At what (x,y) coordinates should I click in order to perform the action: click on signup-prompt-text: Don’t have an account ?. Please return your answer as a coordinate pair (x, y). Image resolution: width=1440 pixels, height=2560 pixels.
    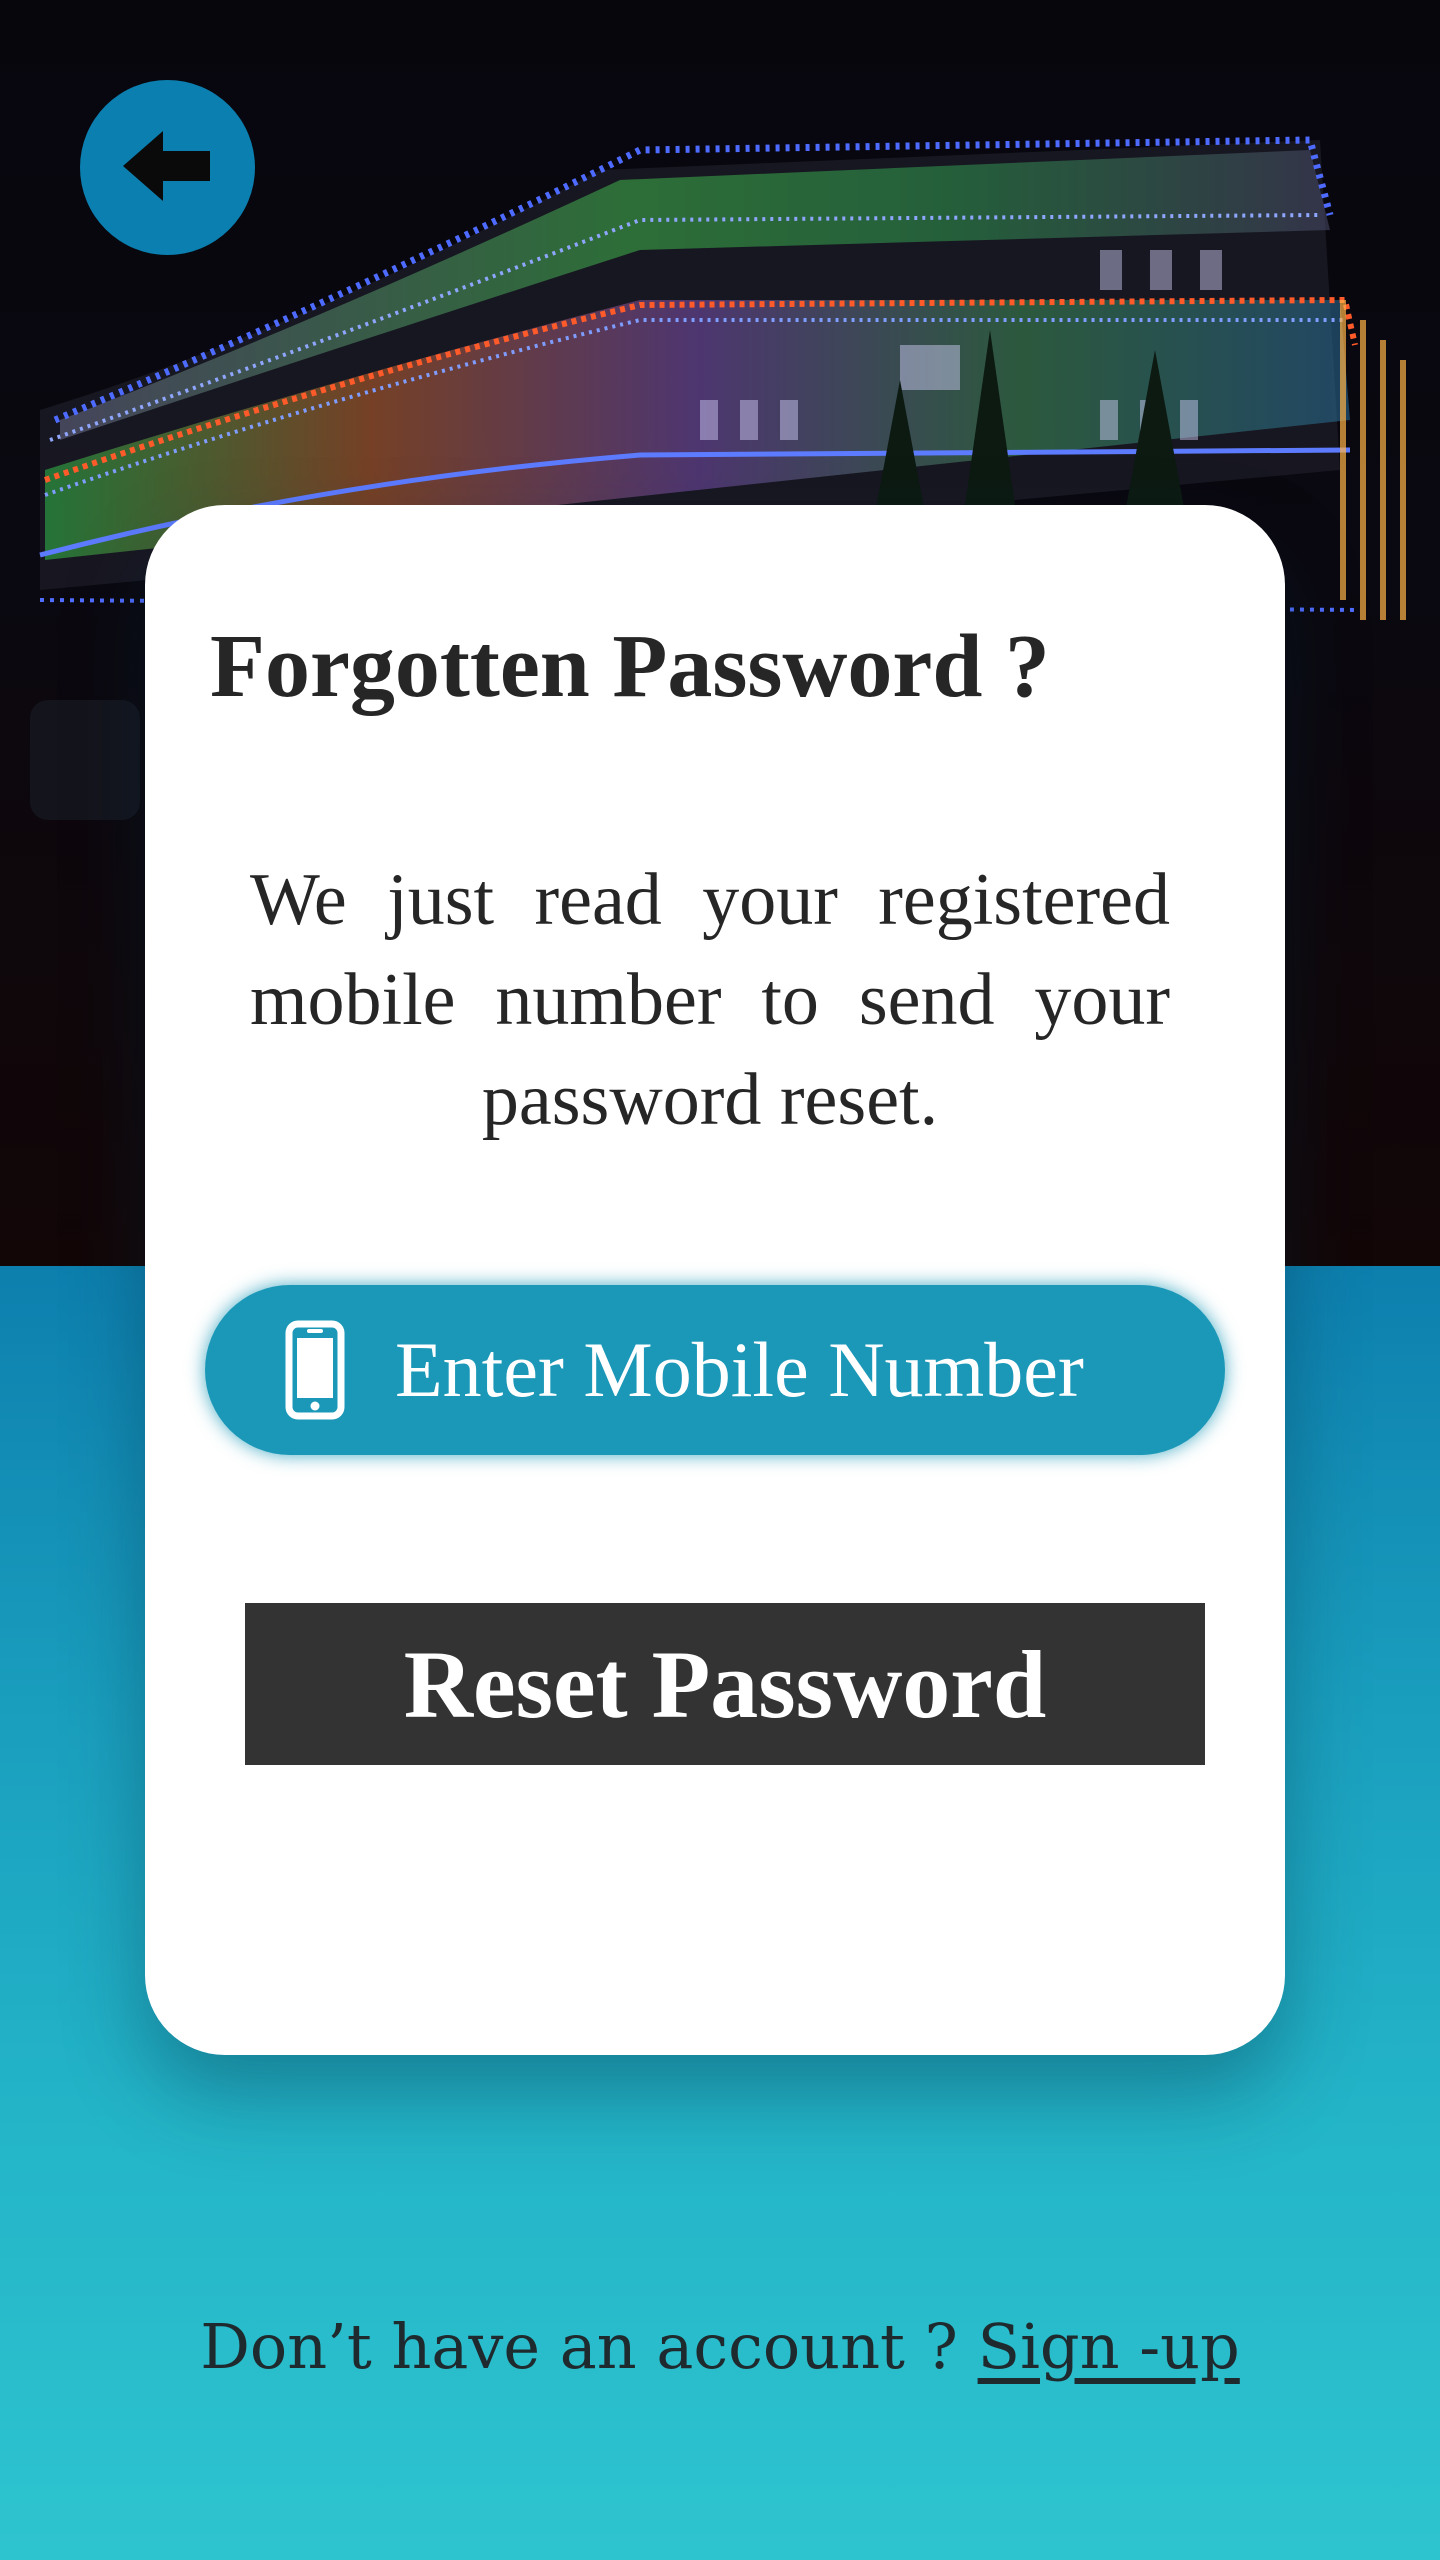
    Looking at the image, I should click on (589, 2346).